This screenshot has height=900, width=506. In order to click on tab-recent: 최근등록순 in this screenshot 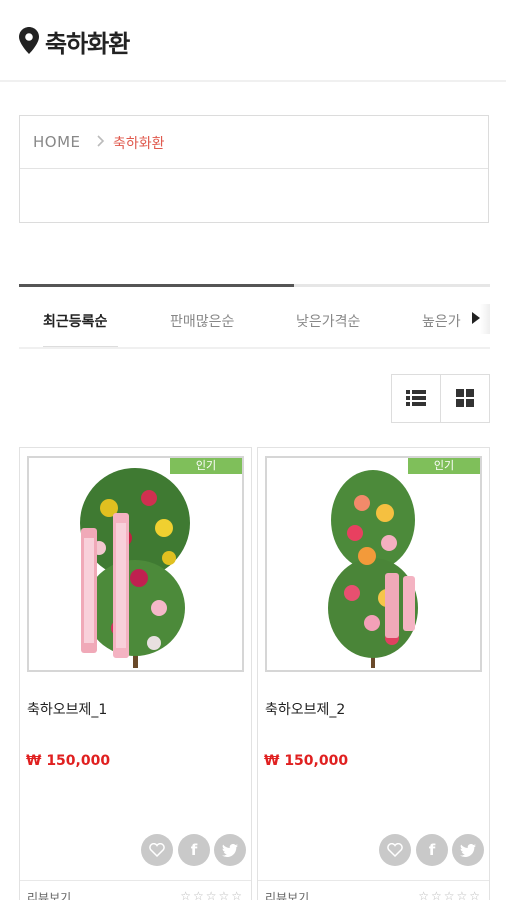, I will do `click(75, 321)`.